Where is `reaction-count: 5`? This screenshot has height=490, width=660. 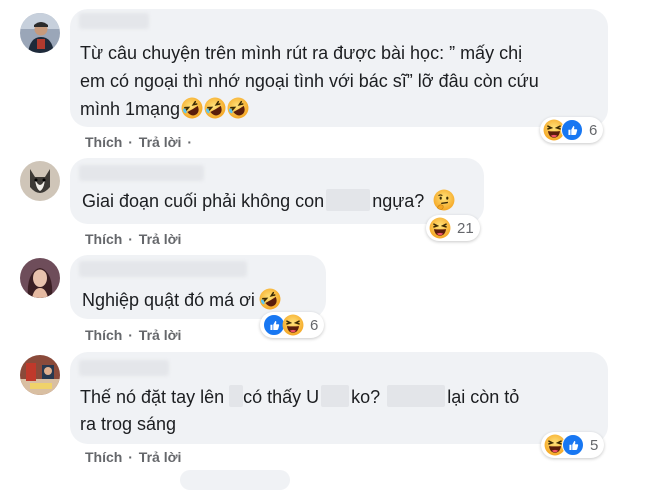
reaction-count: 5 is located at coordinates (594, 445).